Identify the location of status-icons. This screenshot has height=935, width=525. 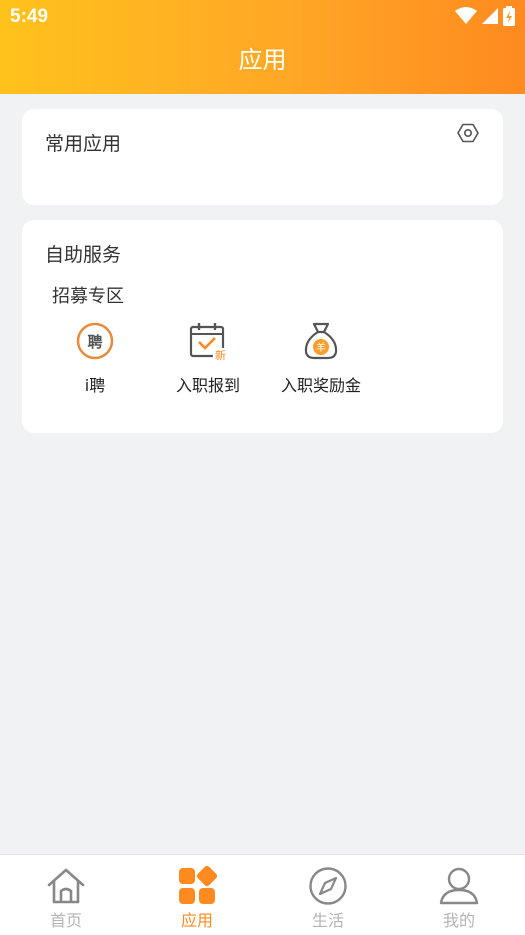
(485, 16).